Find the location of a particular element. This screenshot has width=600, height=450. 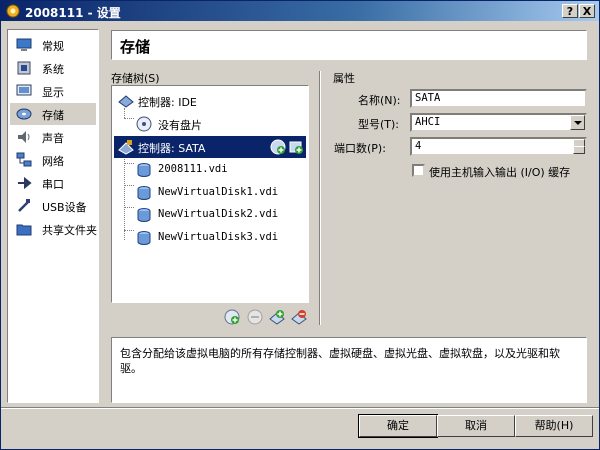

spin-down-icon is located at coordinates (579, 150).